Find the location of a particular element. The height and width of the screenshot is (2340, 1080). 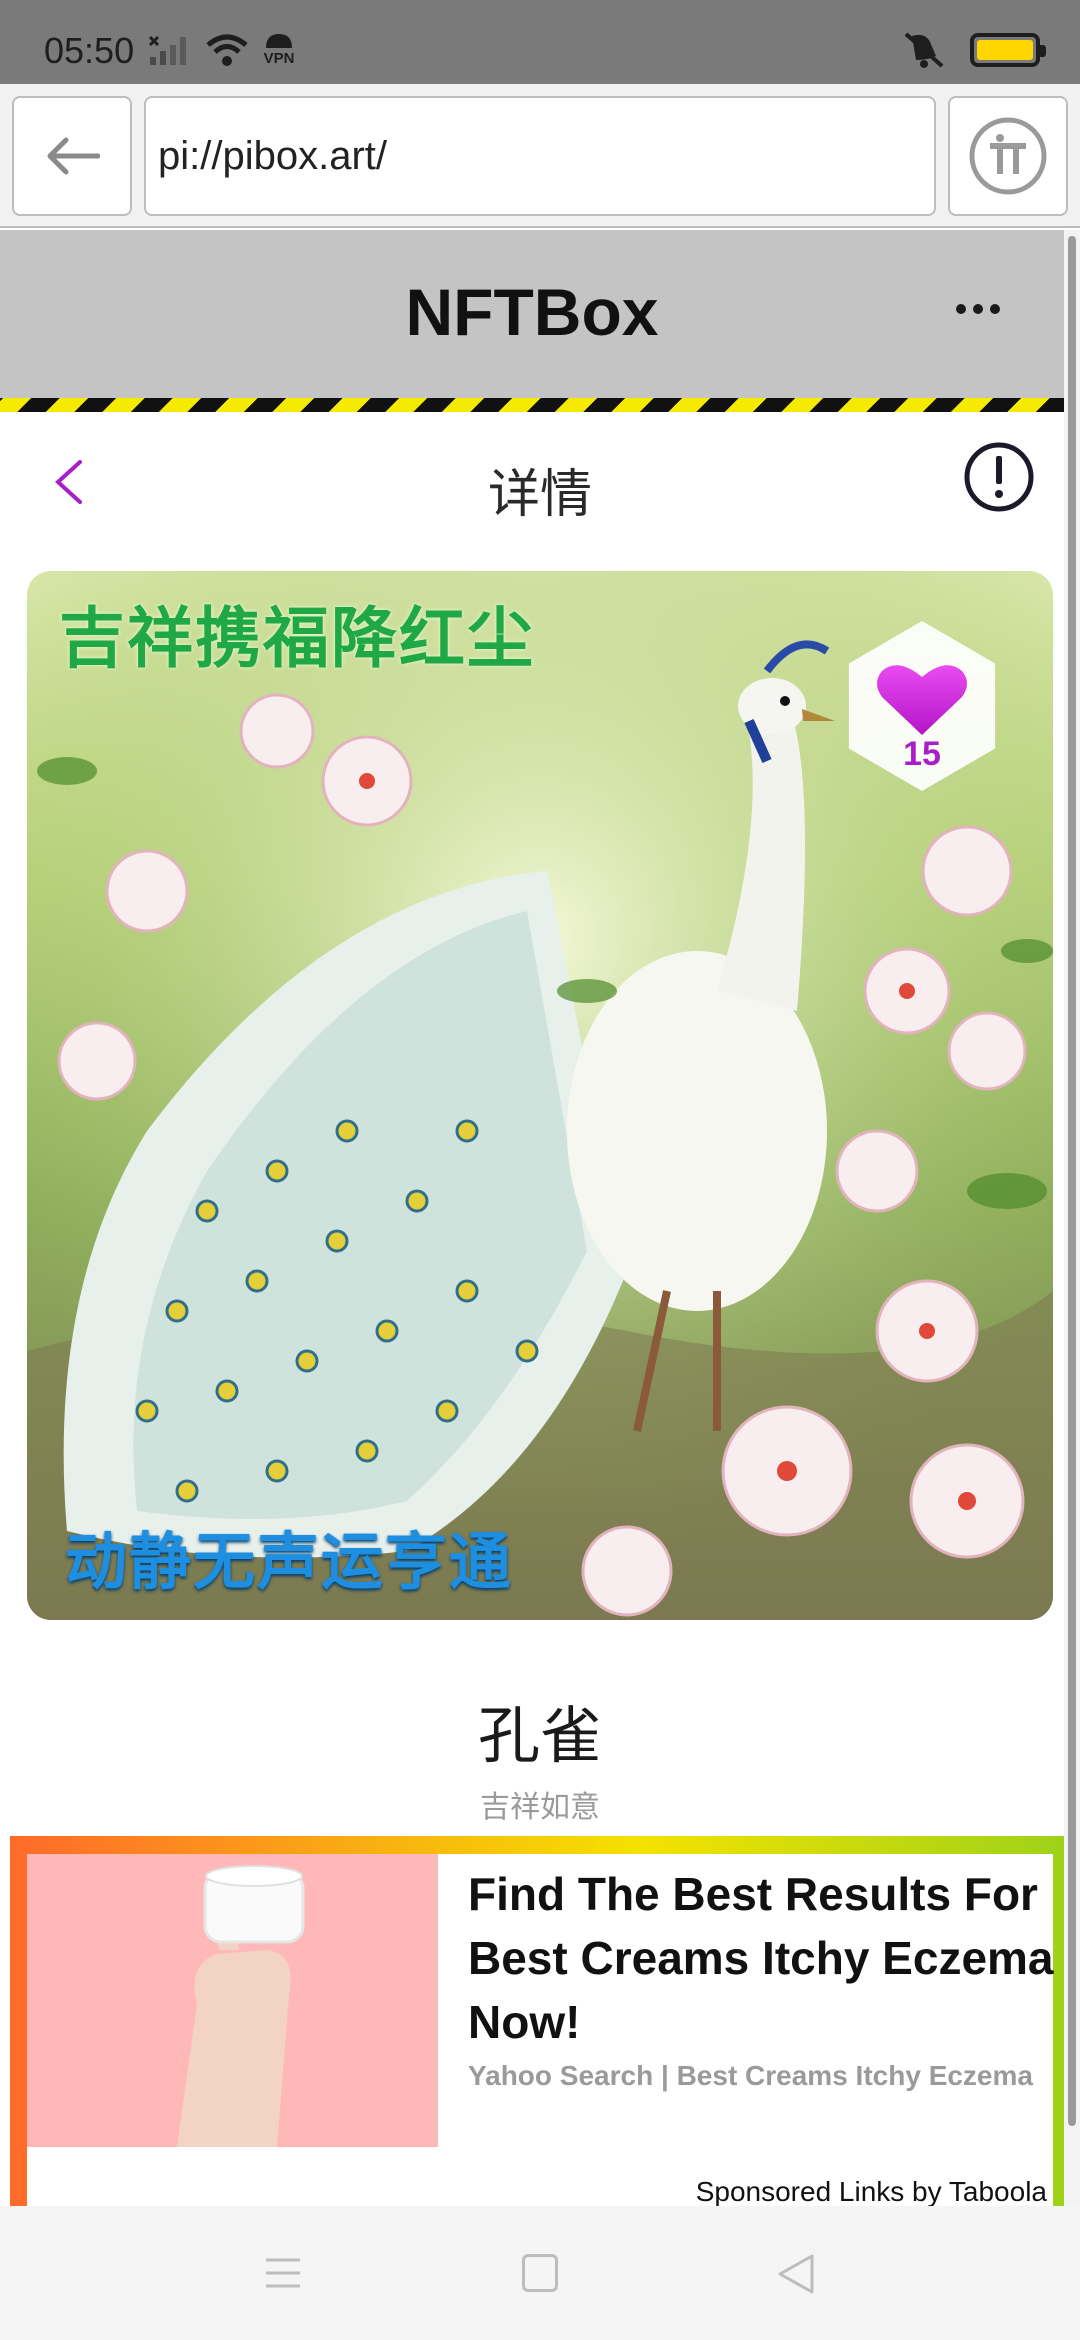

artwork-caption-top: 吉祥携福降红尘 is located at coordinates (297, 638).